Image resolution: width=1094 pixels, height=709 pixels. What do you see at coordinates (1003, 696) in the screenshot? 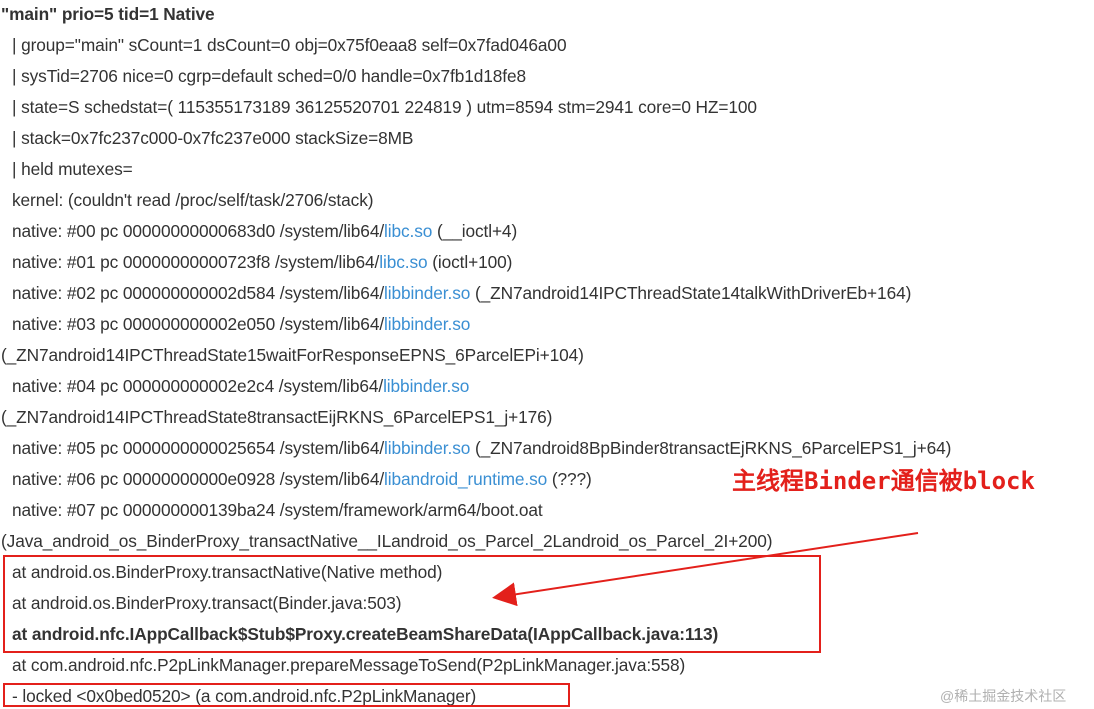
I see `watermark: @稀土掘金技术社区` at bounding box center [1003, 696].